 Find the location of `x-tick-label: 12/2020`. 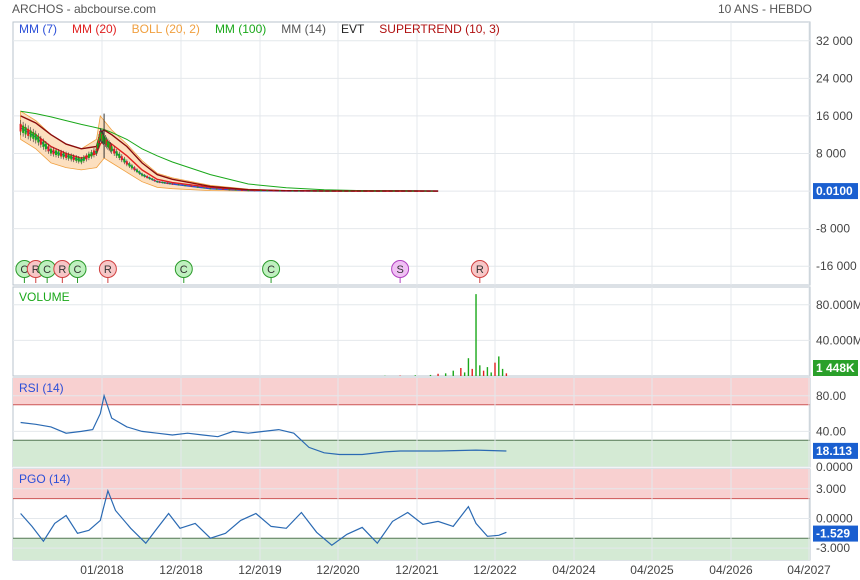

x-tick-label: 12/2020 is located at coordinates (338, 570).